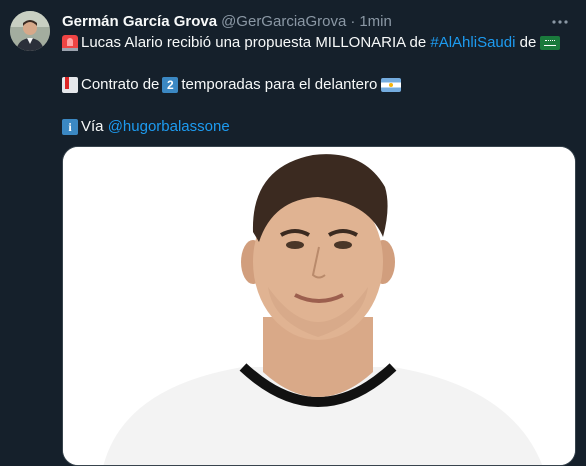 This screenshot has width=586, height=466. Describe the element at coordinates (70, 127) in the screenshot. I see `info-icon: i` at that location.